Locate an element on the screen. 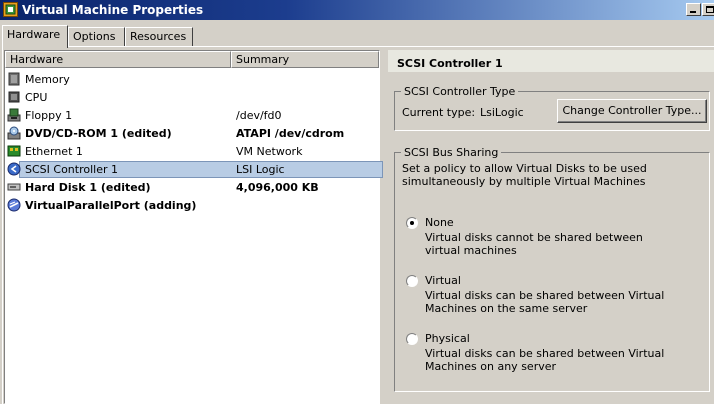 This screenshot has width=714, height=404. hardware-row-hard-disk: Hard Disk 1 (edited) 4,096,000 KB is located at coordinates (192, 188).